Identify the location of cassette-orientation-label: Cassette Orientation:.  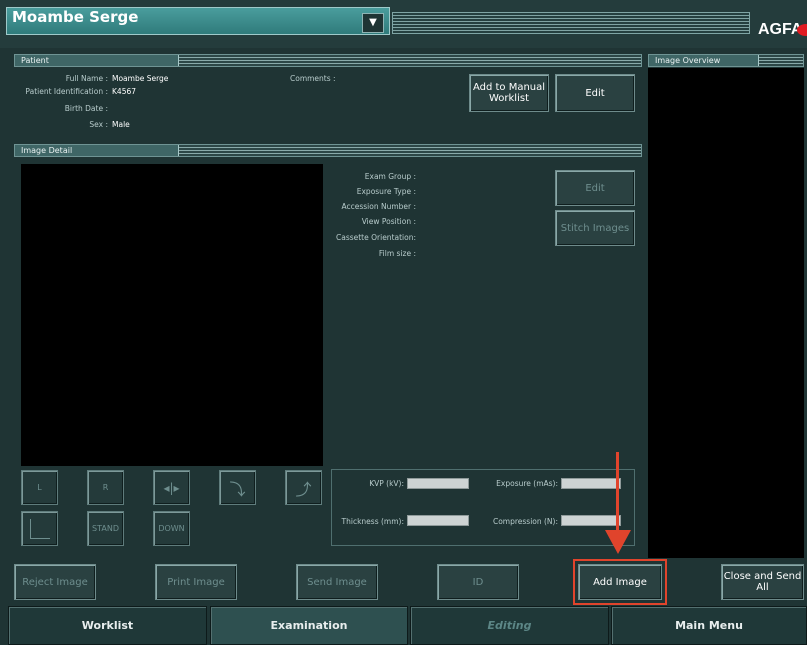
(375, 237).